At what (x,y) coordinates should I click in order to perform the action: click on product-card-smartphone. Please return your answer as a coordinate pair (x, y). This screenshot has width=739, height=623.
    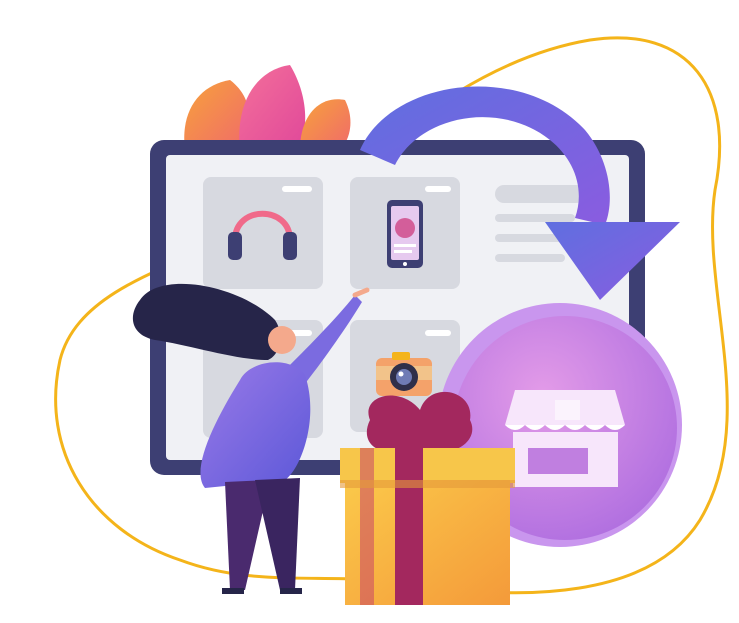
    Looking at the image, I should click on (405, 233).